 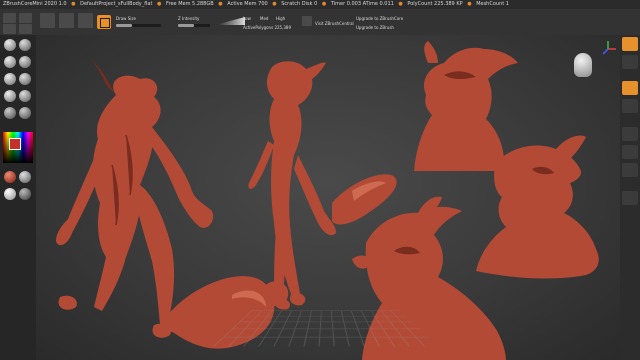 I want to click on white-material-icon, so click(x=10, y=194).